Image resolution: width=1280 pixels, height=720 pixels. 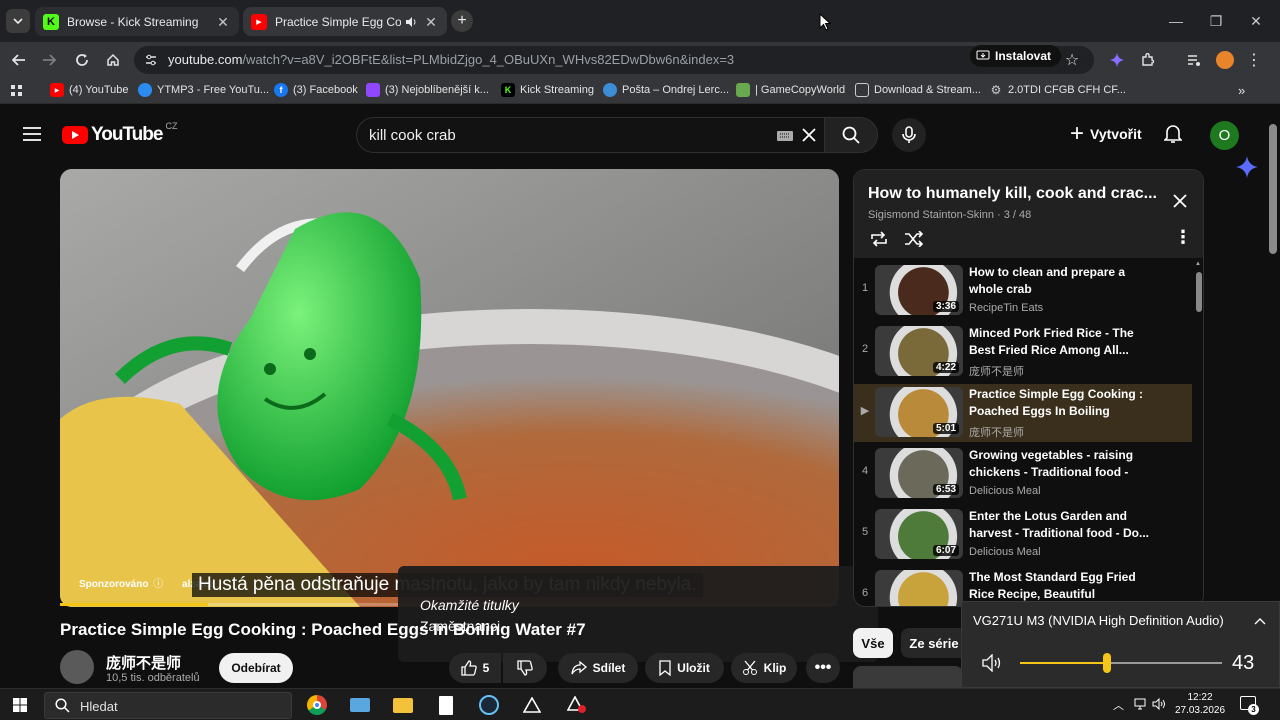 What do you see at coordinates (873, 643) in the screenshot?
I see `chip-all: Vše` at bounding box center [873, 643].